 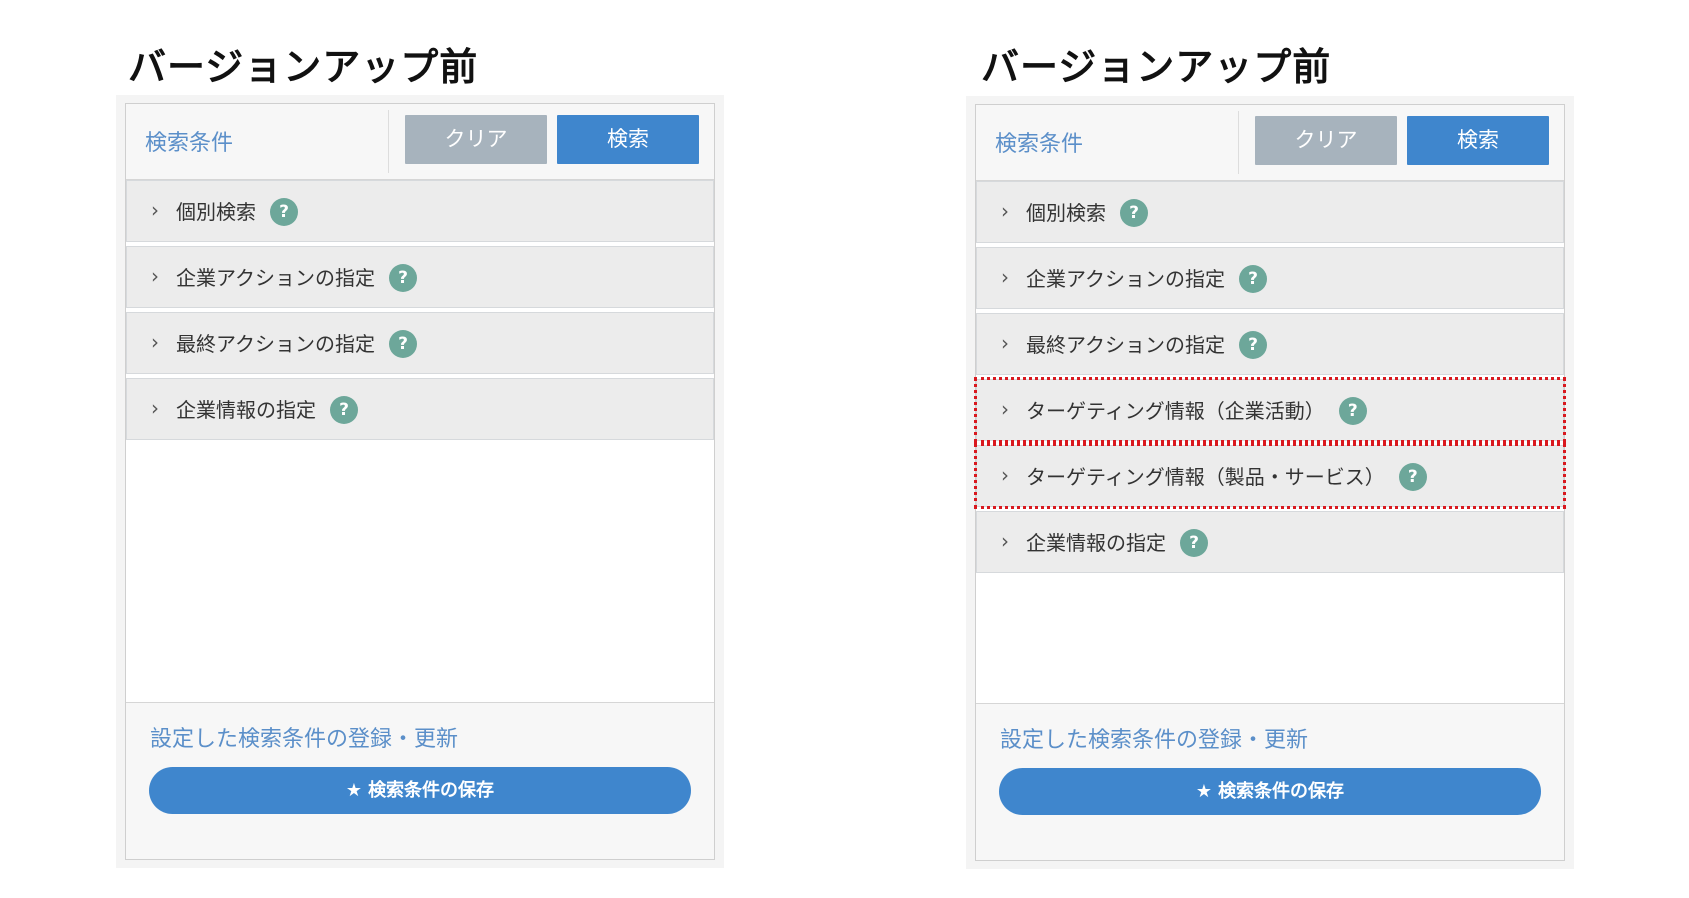 I want to click on condition-item-targeting-activity: › ターゲティング情報（企業活動）?, so click(x=1270, y=410).